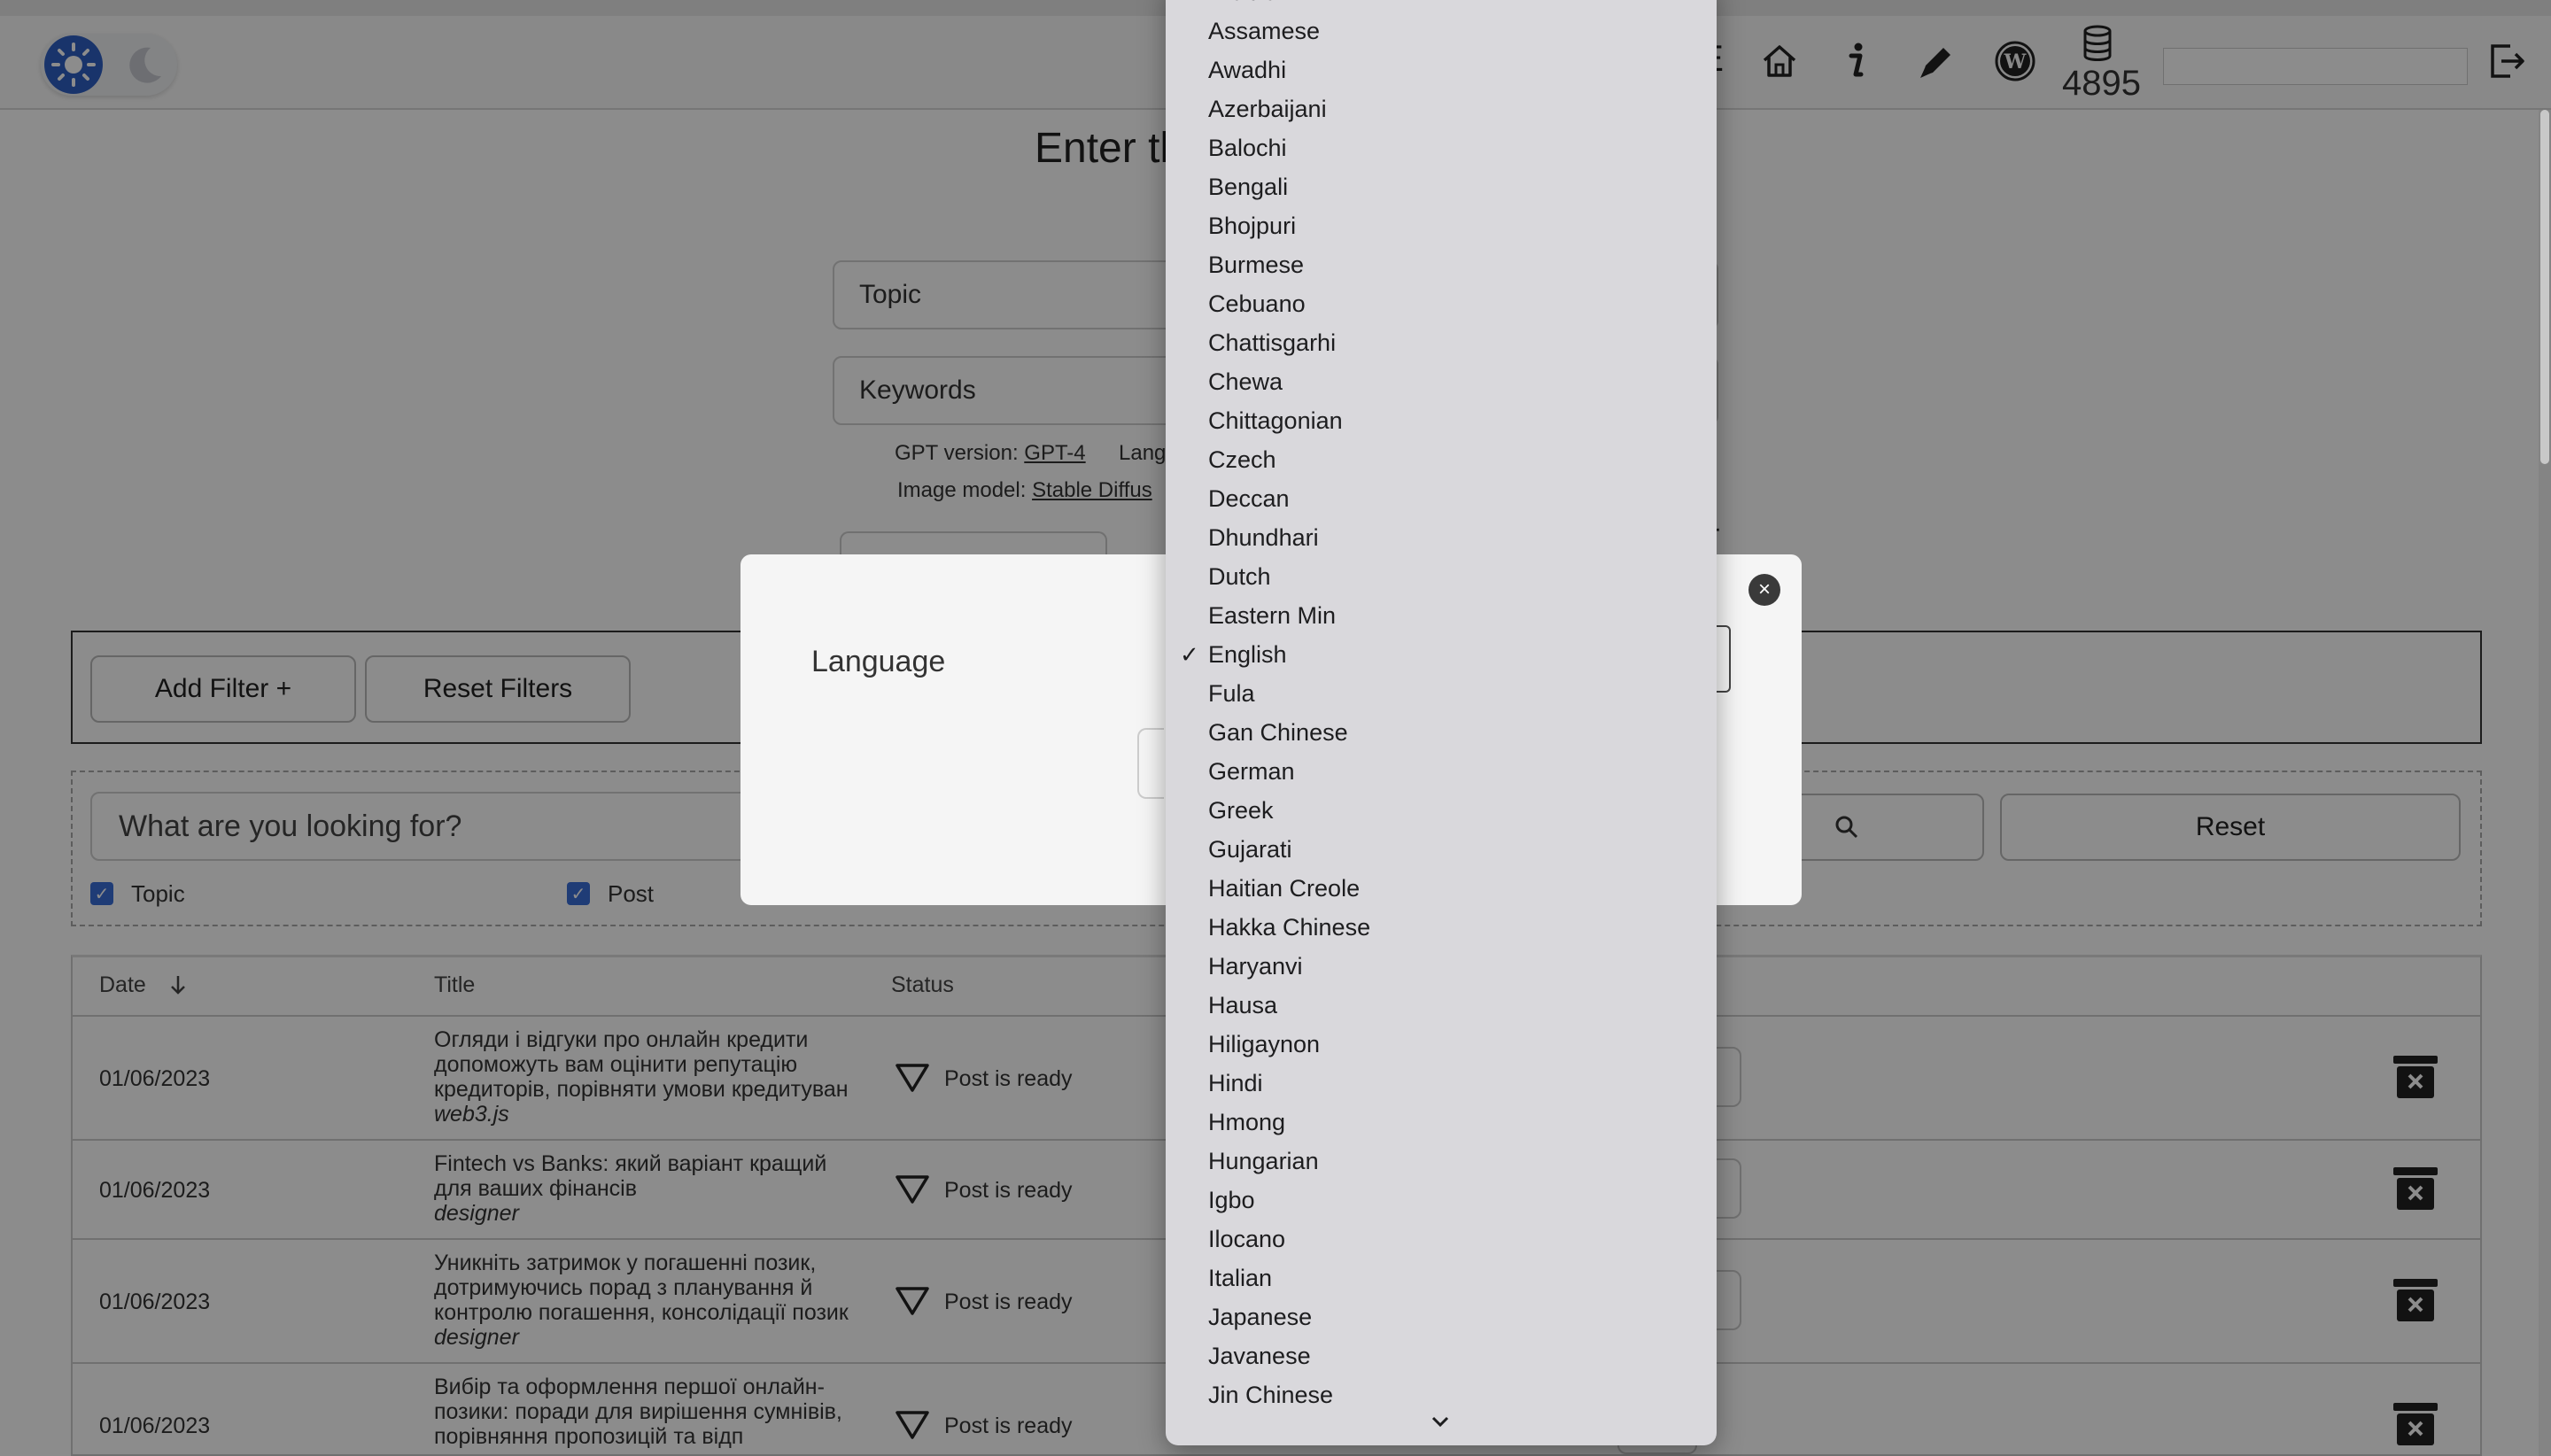 Image resolution: width=2551 pixels, height=1456 pixels. Describe the element at coordinates (1247, 70) in the screenshot. I see `language-option: Awadhi` at that location.